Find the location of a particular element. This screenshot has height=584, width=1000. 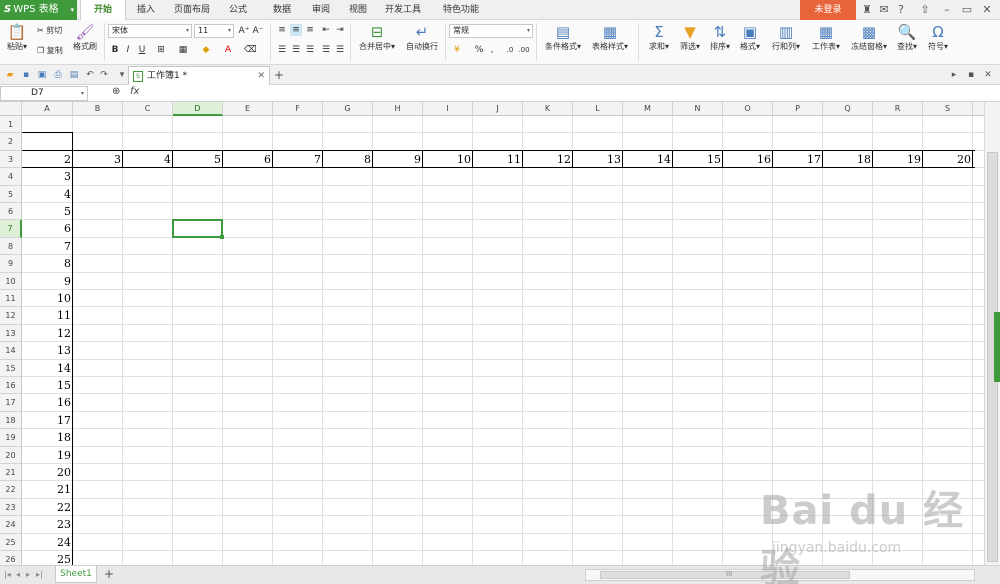

row-header-17: 17 is located at coordinates (11, 403).